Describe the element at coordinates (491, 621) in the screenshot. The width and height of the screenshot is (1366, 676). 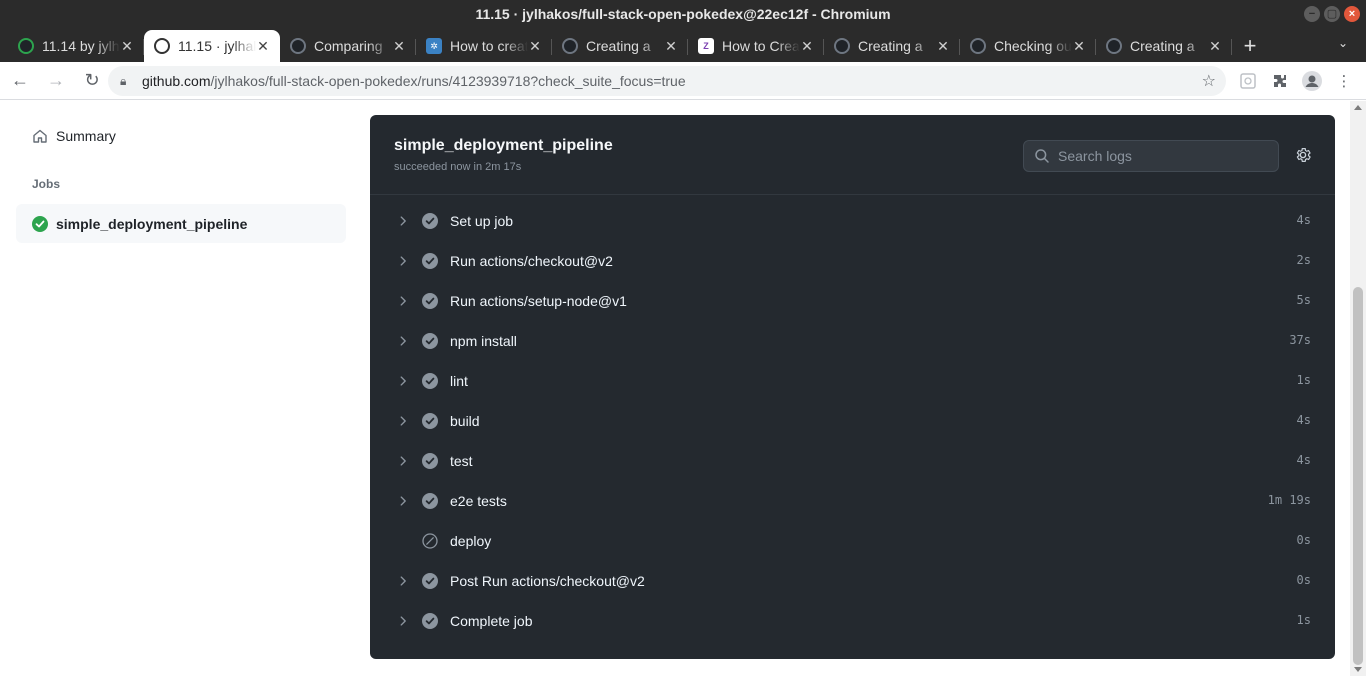
I see `step-name: Complete job` at that location.